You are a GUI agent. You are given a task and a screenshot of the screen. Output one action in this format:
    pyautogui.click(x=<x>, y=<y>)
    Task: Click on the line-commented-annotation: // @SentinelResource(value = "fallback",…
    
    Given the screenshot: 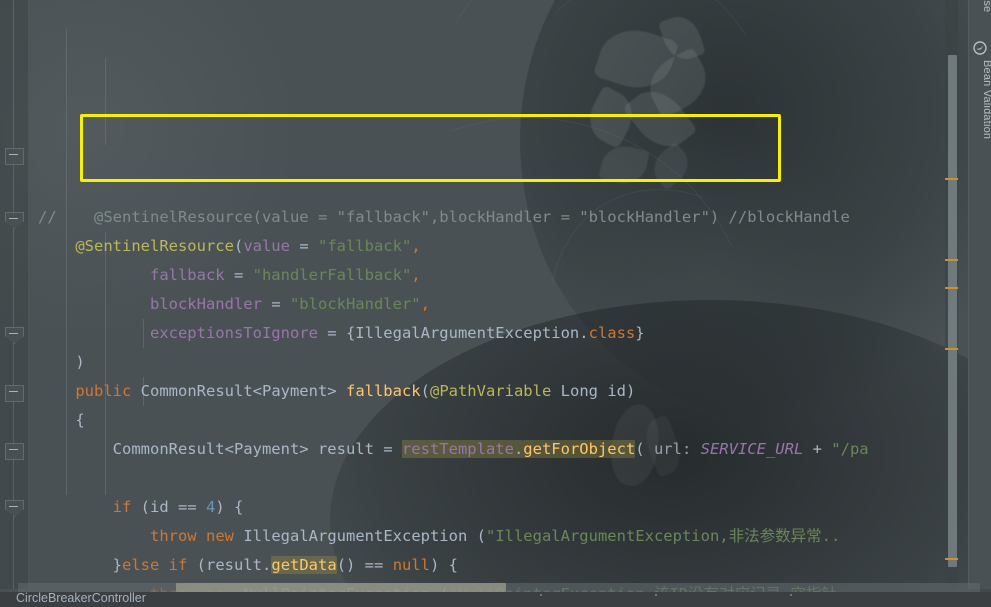 What is the action you would take?
    pyautogui.click(x=509, y=217)
    